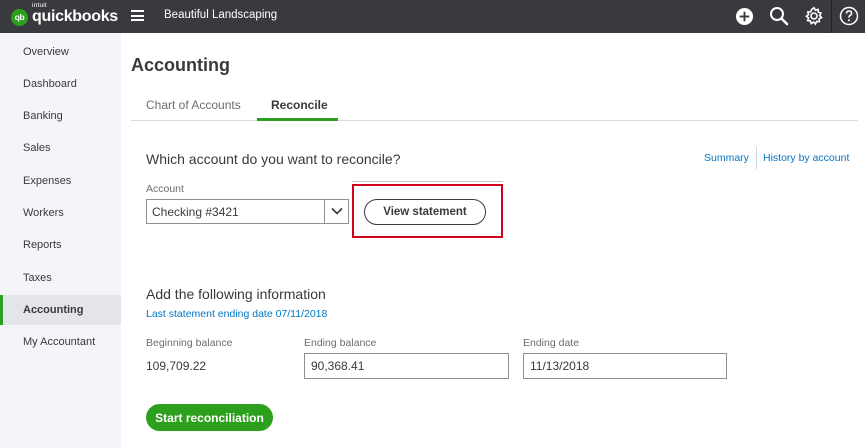 The width and height of the screenshot is (865, 448). I want to click on sidebar-item-expenses: Expenses, so click(60, 181).